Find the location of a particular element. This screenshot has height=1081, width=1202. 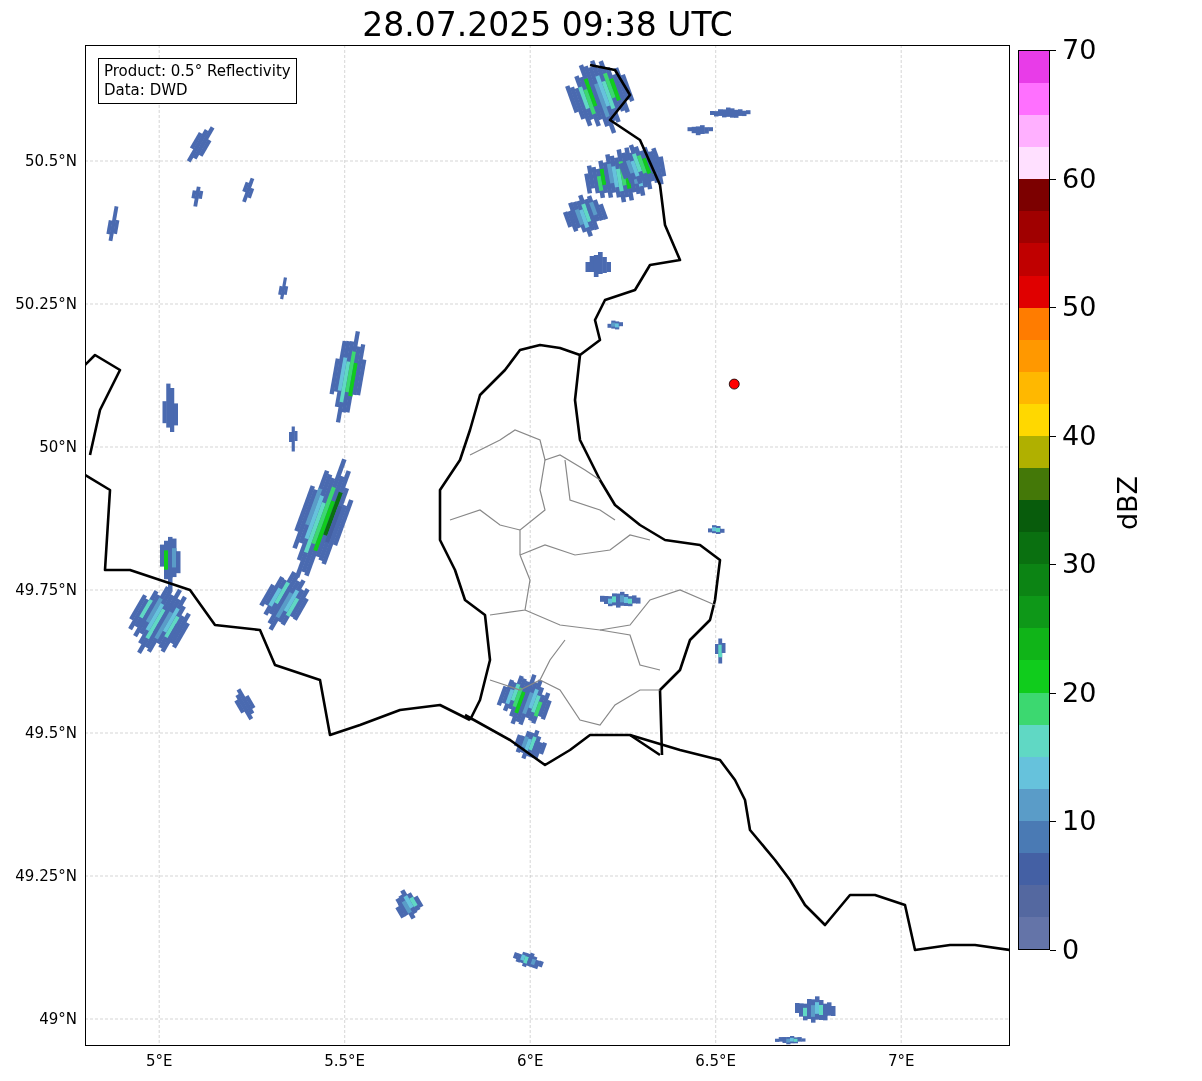

longitude-label: 5°E is located at coordinates (159, 1061).